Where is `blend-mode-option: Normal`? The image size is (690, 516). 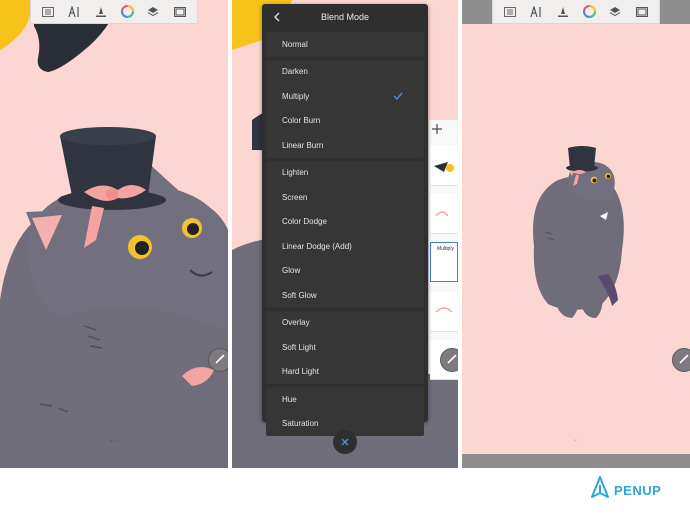
blend-mode-option: Normal is located at coordinates (345, 44).